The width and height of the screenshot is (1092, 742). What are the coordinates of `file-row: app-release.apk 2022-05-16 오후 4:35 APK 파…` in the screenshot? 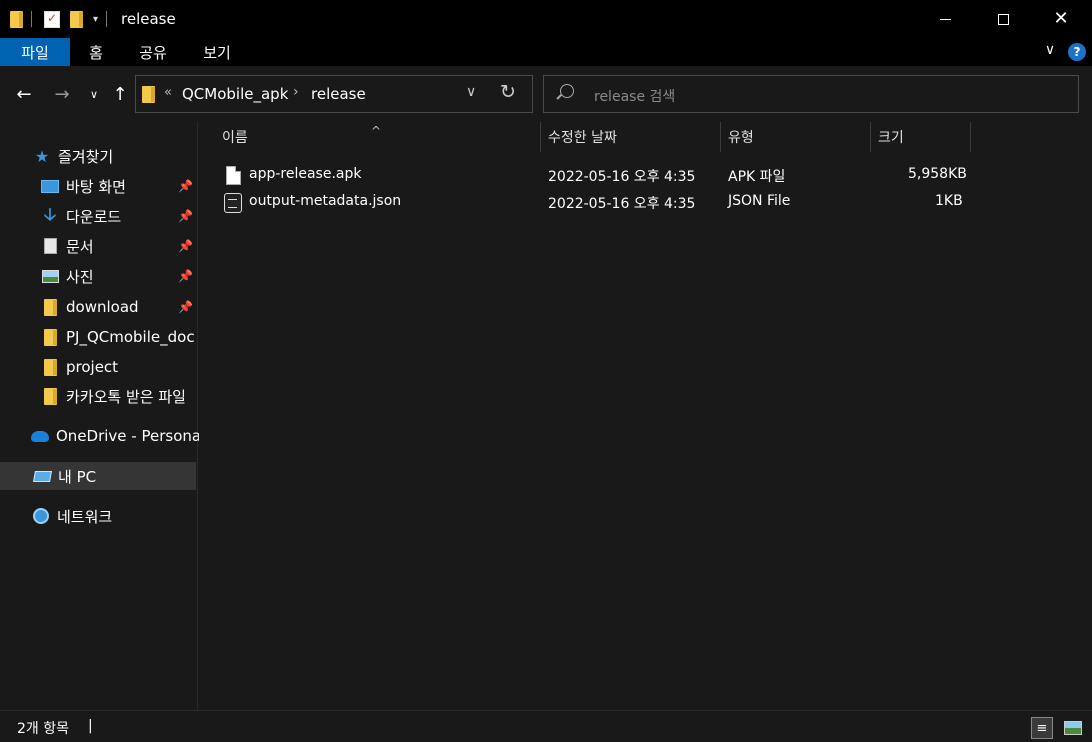 It's located at (594, 175).